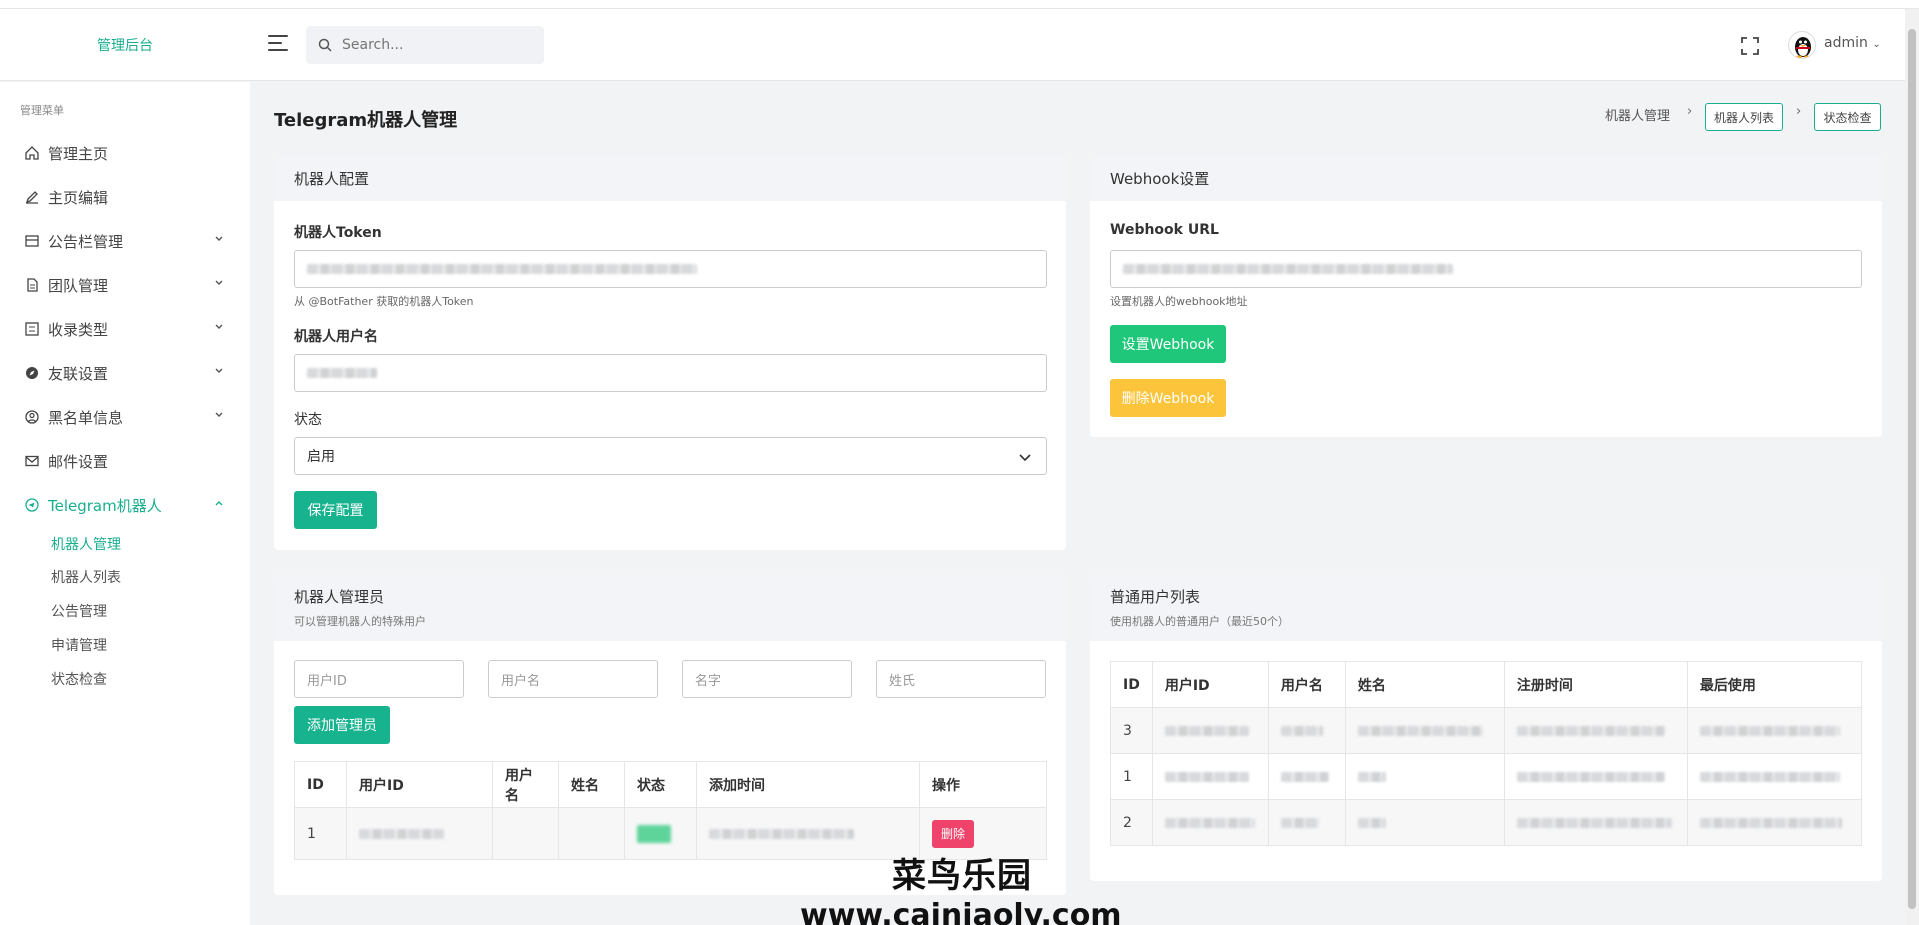 The height and width of the screenshot is (925, 1919). Describe the element at coordinates (808, 784) in the screenshot. I see `column-header: 添加时间` at that location.